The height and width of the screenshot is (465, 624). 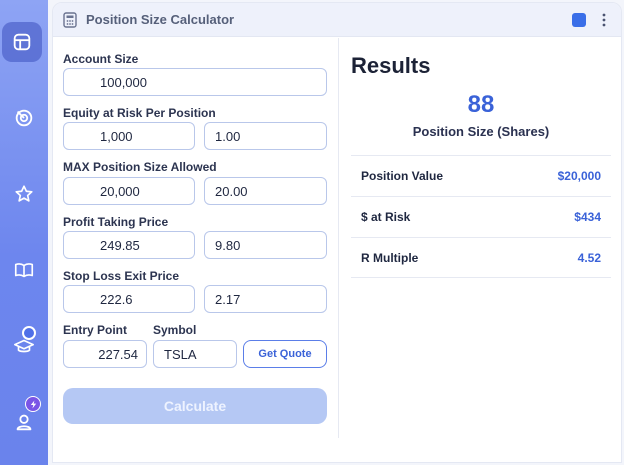 What do you see at coordinates (337, 20) in the screenshot?
I see `title-bar: Position Size Calculator` at bounding box center [337, 20].